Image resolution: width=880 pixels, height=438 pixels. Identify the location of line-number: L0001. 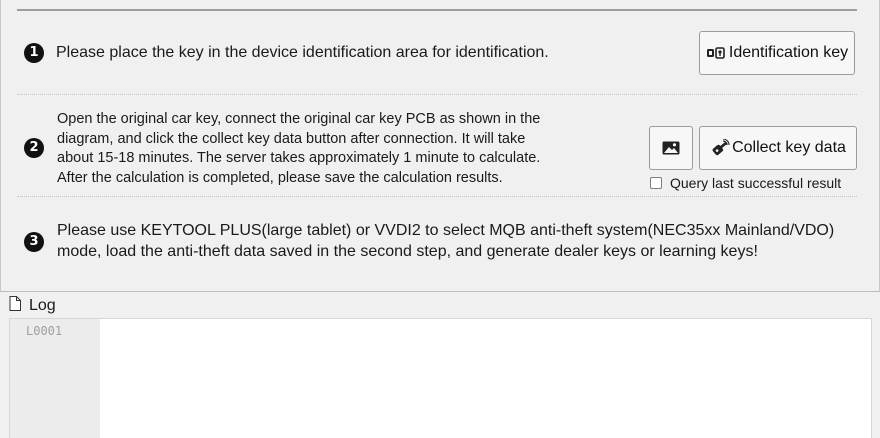
(44, 331).